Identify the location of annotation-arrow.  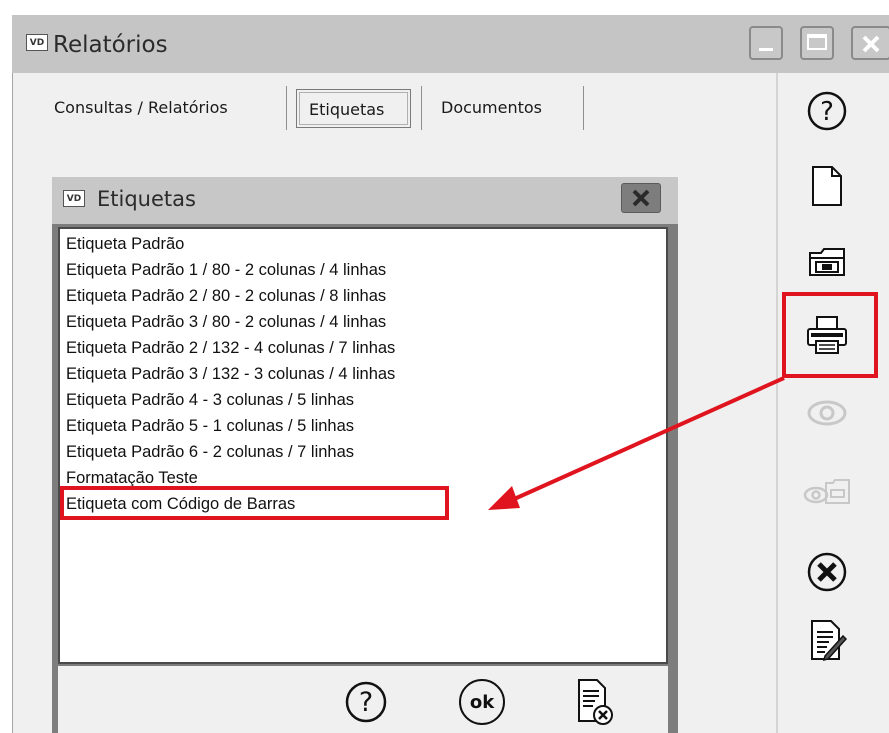
(636, 443).